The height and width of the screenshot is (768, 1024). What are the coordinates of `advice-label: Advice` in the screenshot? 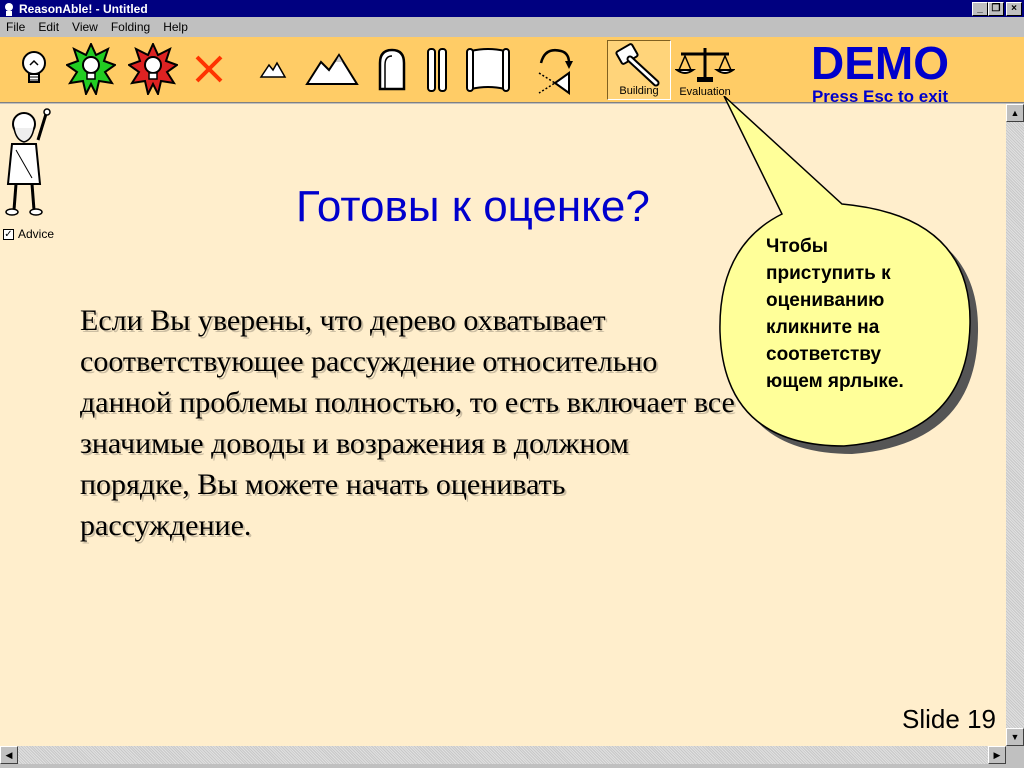 It's located at (36, 234).